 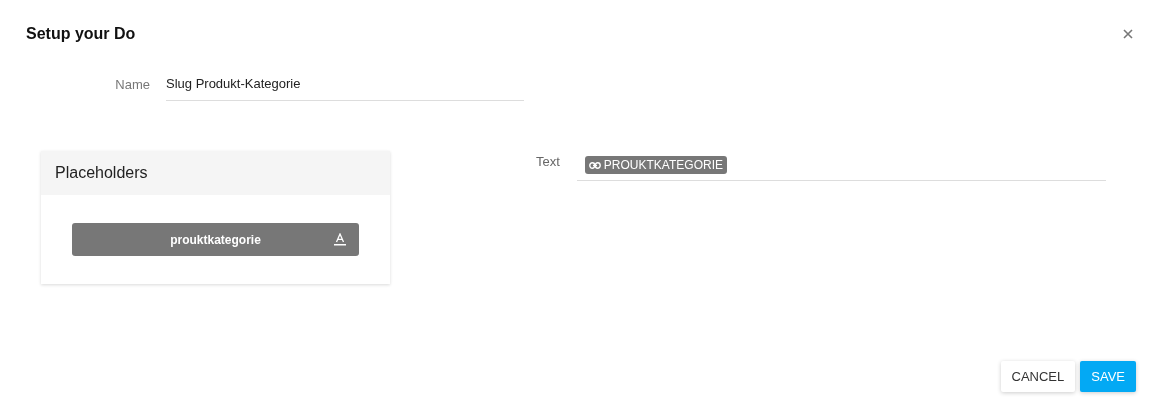 I want to click on card-title: Placeholders, so click(x=101, y=173).